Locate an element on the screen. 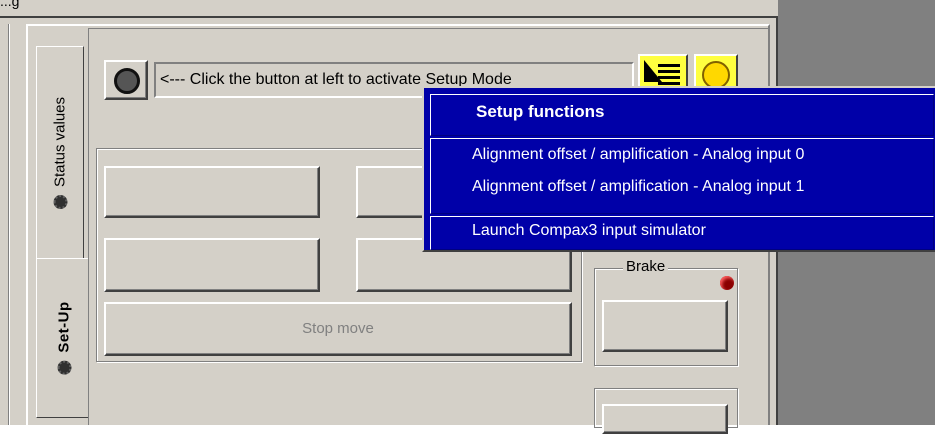  bottom-button is located at coordinates (665, 419).